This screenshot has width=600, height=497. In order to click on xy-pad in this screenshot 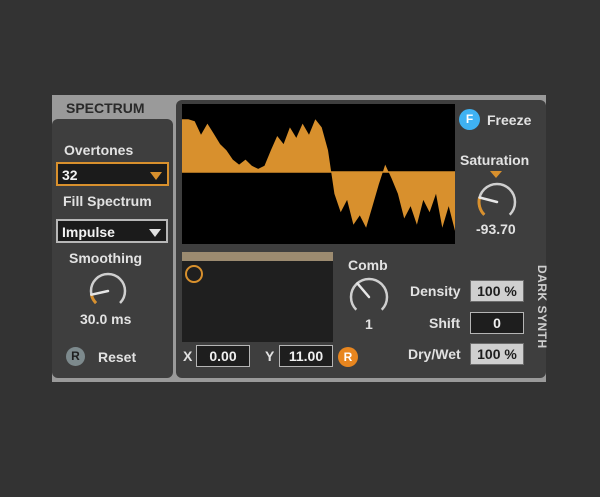, I will do `click(257, 301)`.